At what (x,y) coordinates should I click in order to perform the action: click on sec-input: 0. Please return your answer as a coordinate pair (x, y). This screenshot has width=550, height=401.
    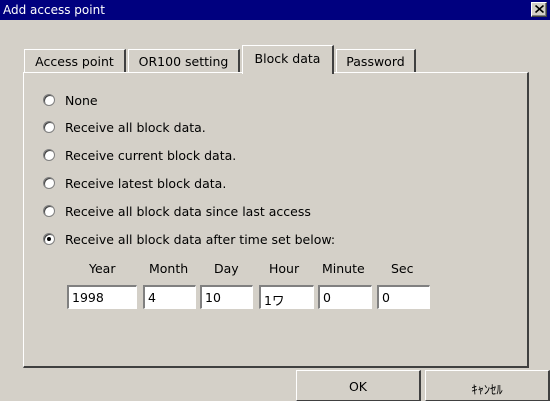
    Looking at the image, I should click on (403, 297).